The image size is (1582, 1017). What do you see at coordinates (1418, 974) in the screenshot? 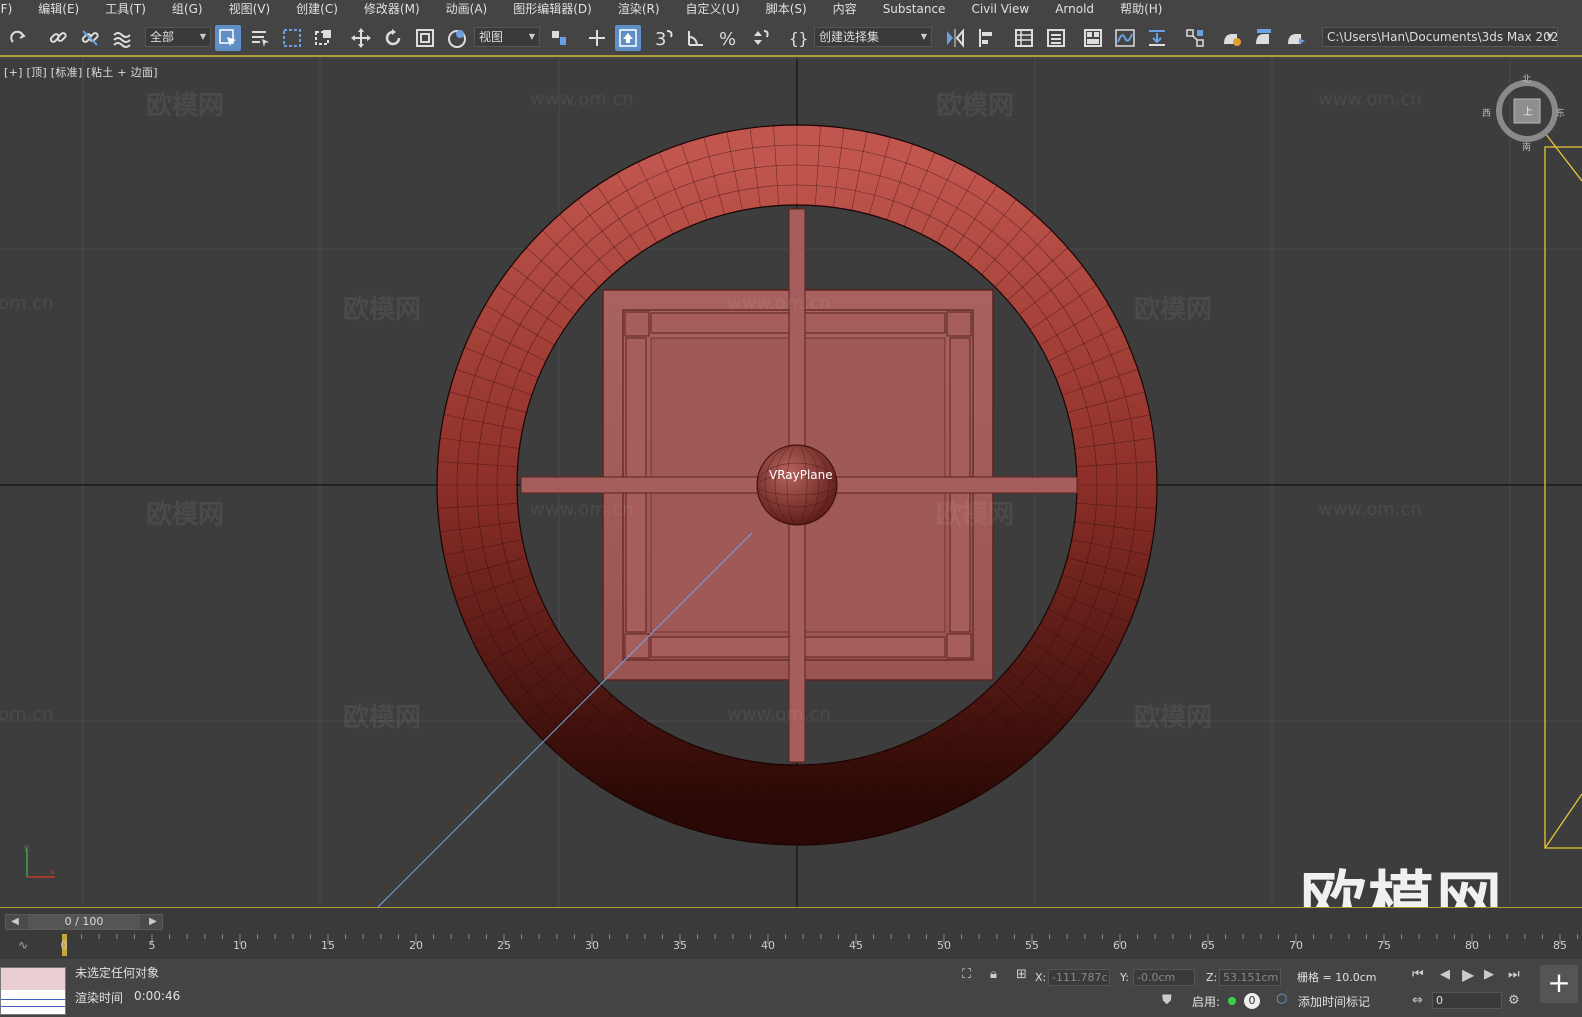
I see `go-to-start-icon: ⏮` at bounding box center [1418, 974].